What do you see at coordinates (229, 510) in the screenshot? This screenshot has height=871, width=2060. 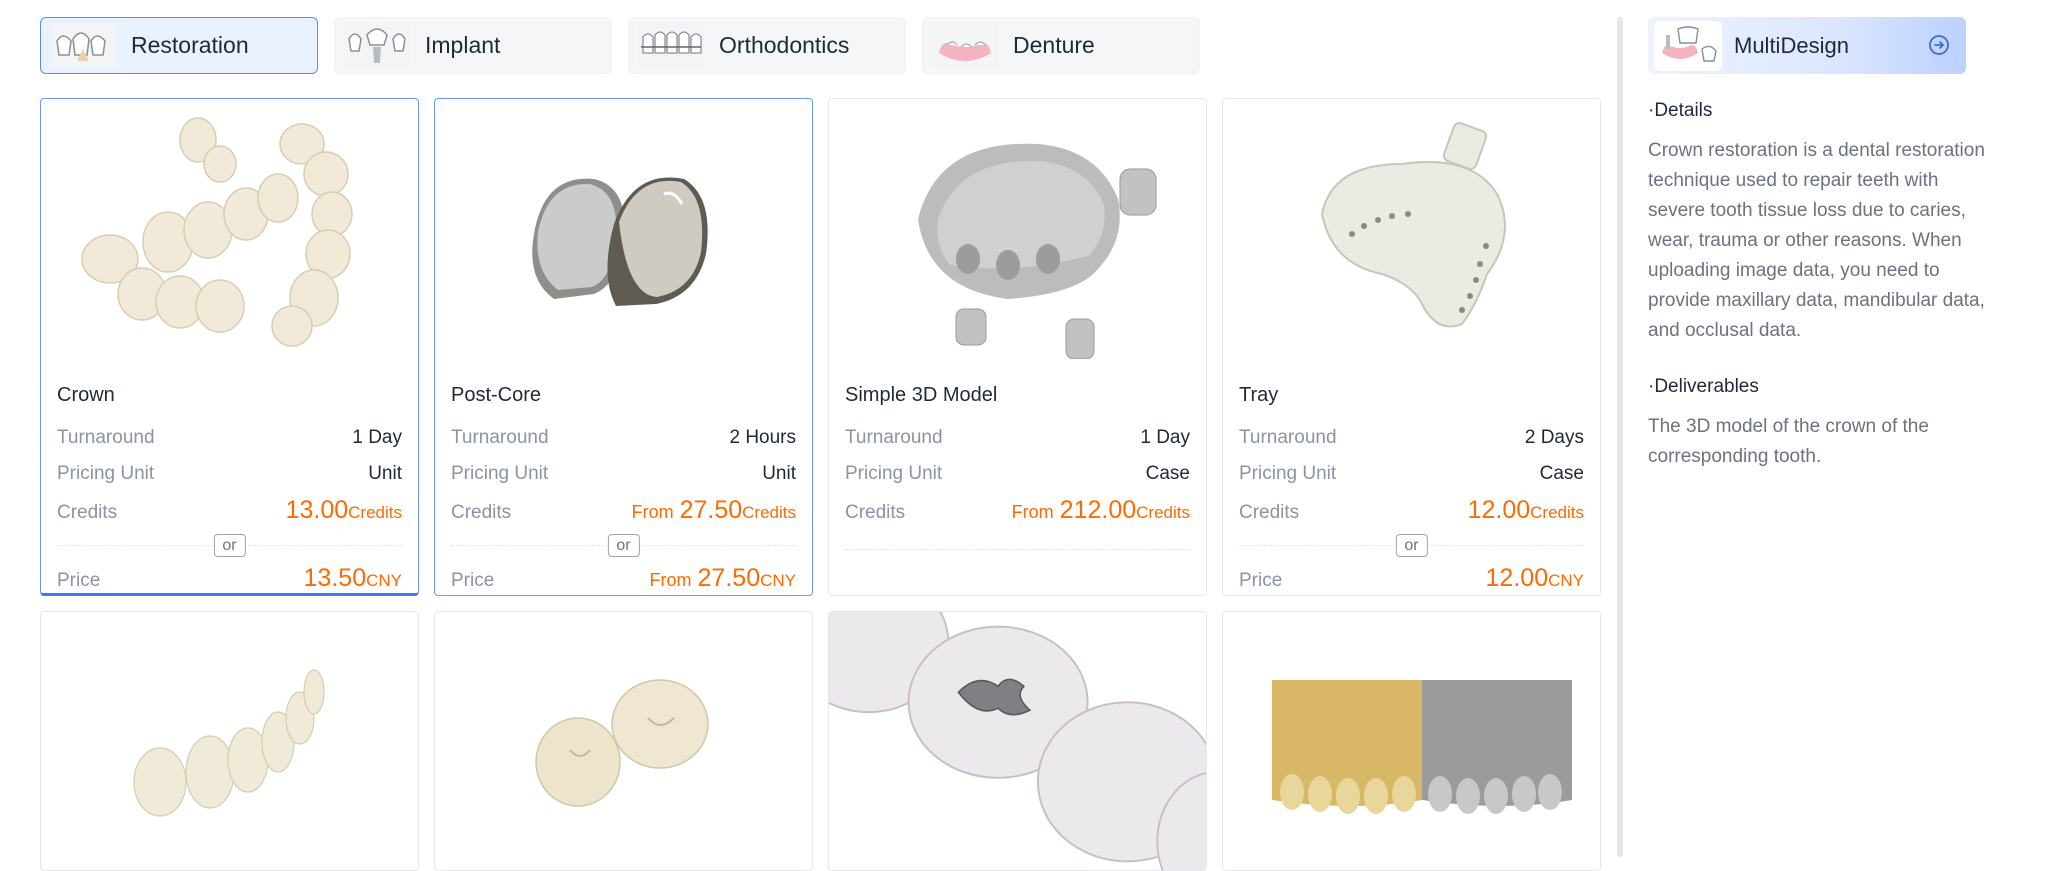 I see `credits-row: Credits 13.00Credits` at bounding box center [229, 510].